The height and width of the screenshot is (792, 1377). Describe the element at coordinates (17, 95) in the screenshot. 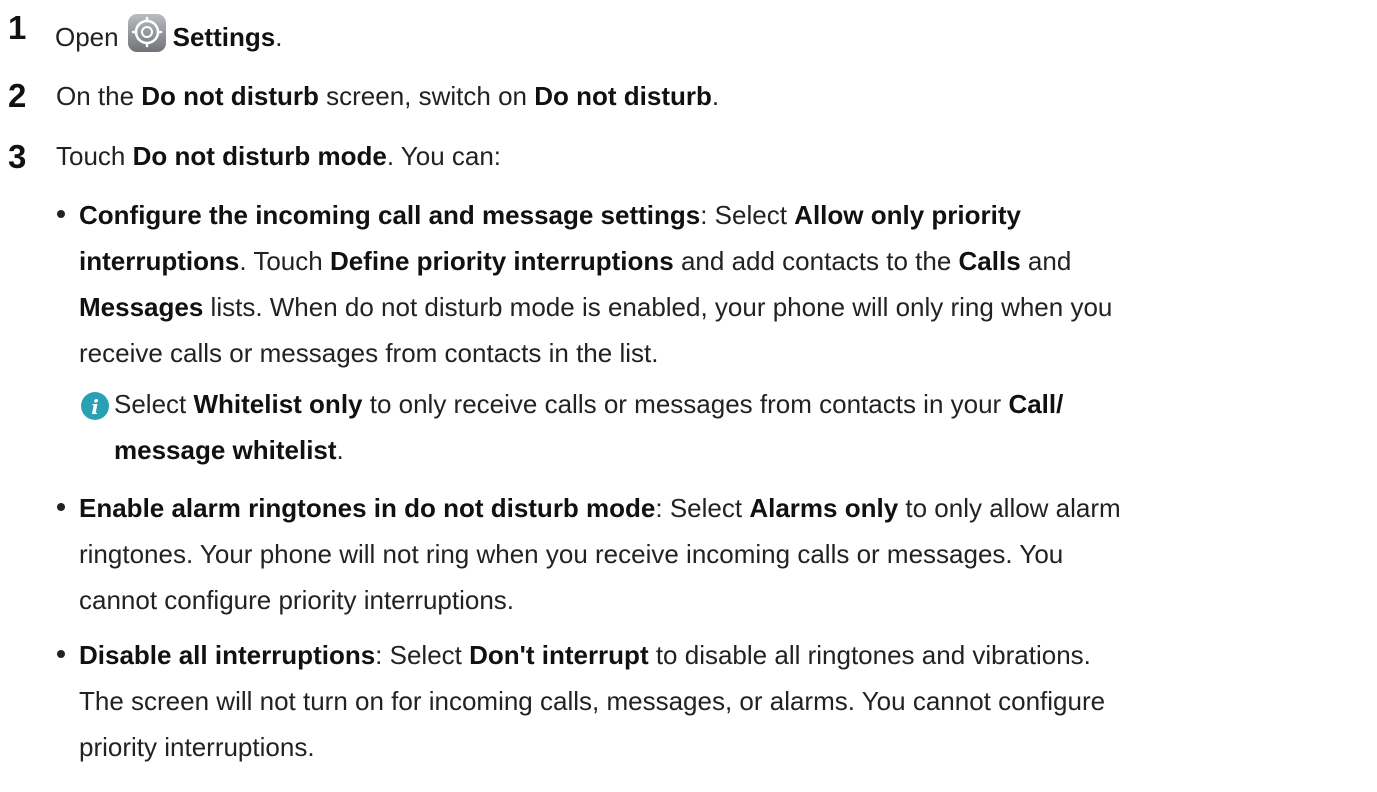

I see `step-number-2: 2` at that location.